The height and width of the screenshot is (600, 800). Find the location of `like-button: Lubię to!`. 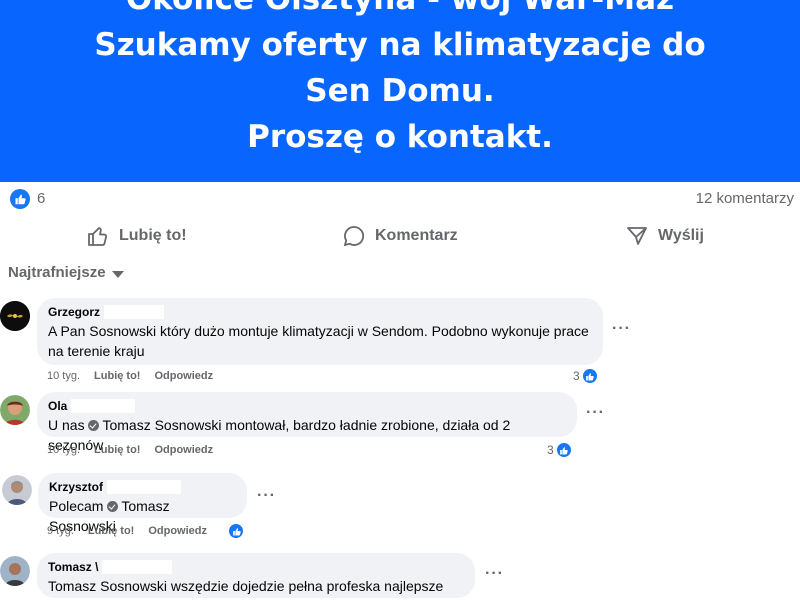

like-button: Lubię to! is located at coordinates (136, 236).